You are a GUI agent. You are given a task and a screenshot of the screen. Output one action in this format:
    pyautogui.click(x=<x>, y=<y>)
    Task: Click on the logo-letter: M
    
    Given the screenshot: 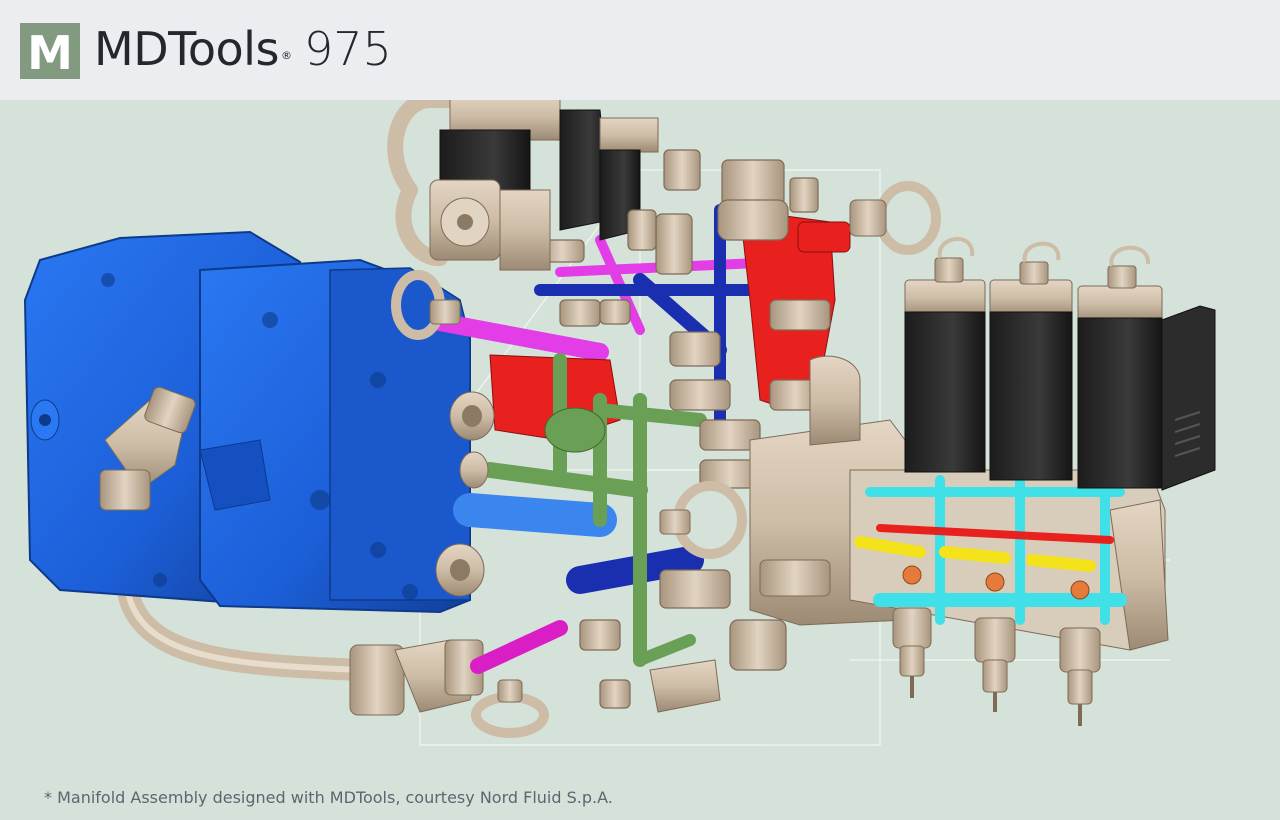 What is the action you would take?
    pyautogui.click(x=50, y=53)
    